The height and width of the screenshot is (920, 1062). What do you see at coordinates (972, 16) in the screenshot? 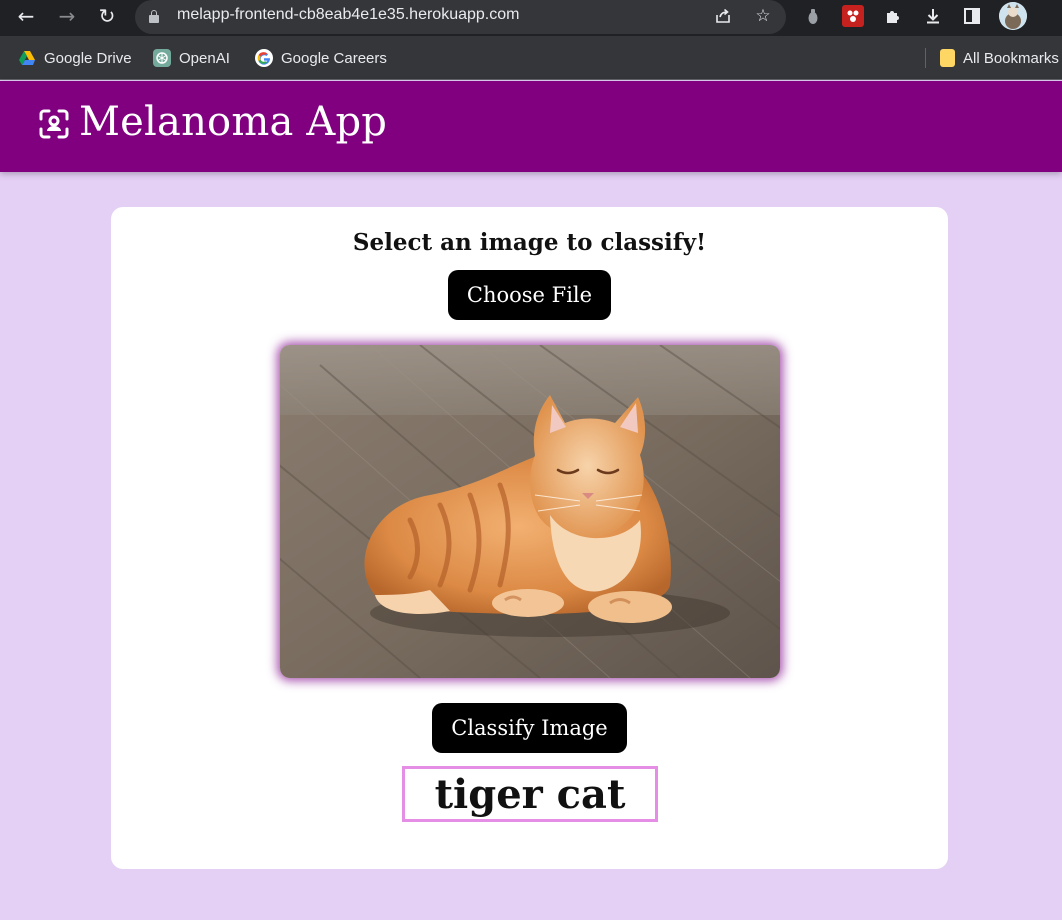
I see `side-panel-icon` at bounding box center [972, 16].